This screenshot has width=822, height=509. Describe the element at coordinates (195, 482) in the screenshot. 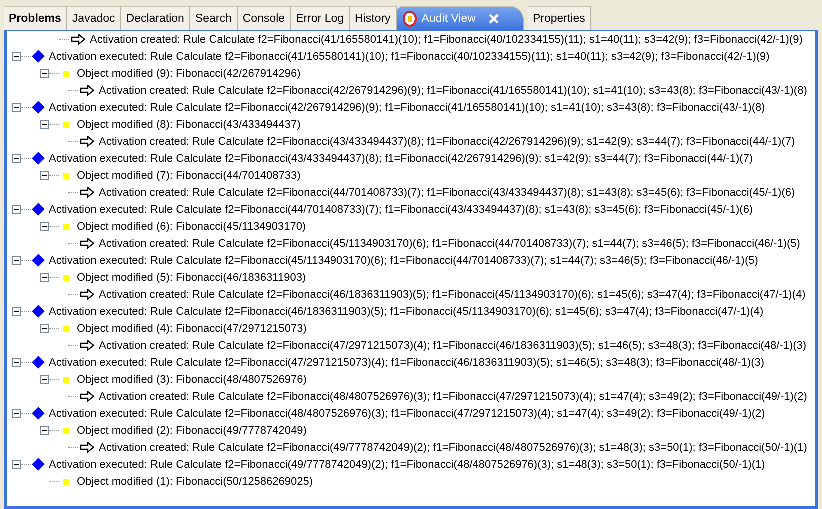

I see `tree-item: Object modified (1): Fibonacci(50/12586269025)` at that location.